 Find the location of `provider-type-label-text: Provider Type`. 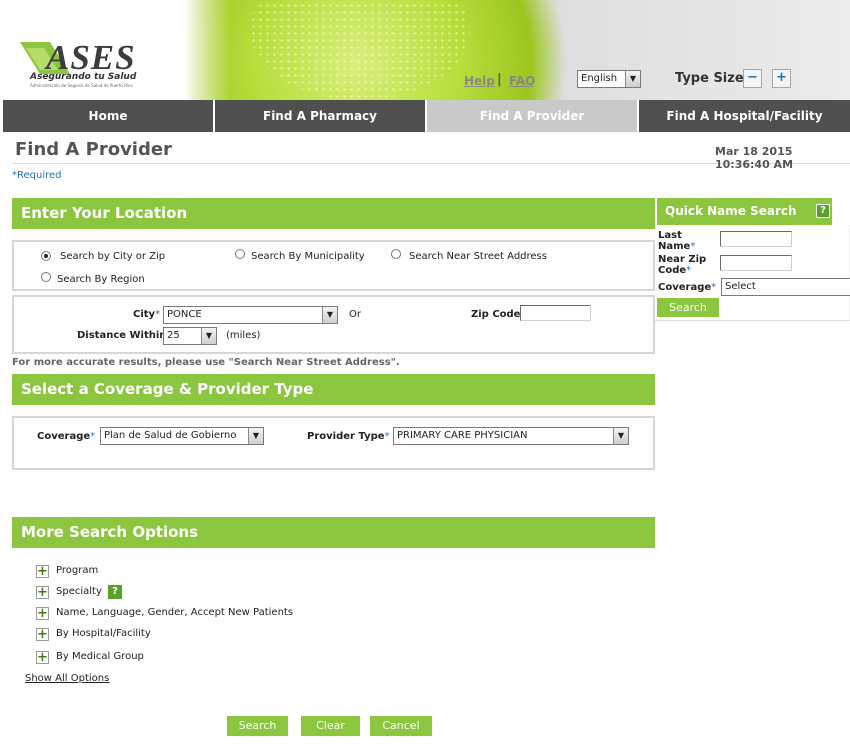

provider-type-label-text: Provider Type is located at coordinates (346, 436).